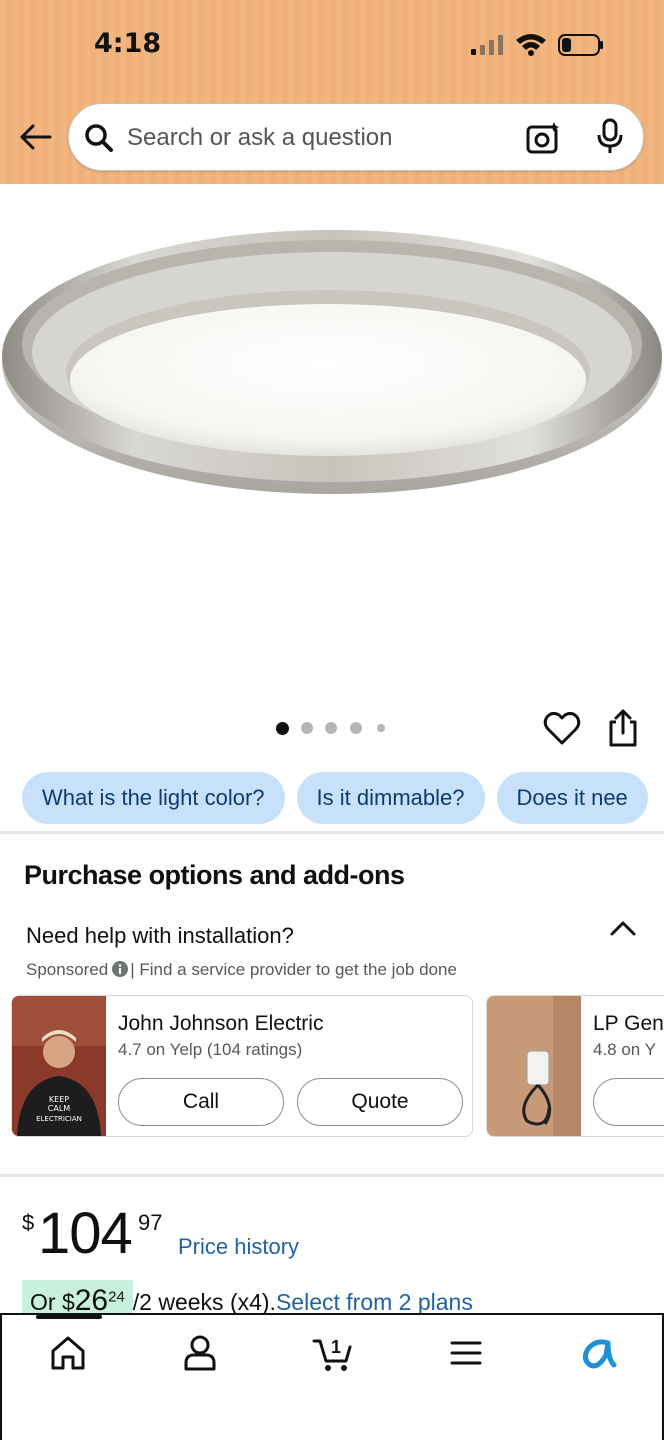  I want to click on svg-text: CALM, so click(59, 1108).